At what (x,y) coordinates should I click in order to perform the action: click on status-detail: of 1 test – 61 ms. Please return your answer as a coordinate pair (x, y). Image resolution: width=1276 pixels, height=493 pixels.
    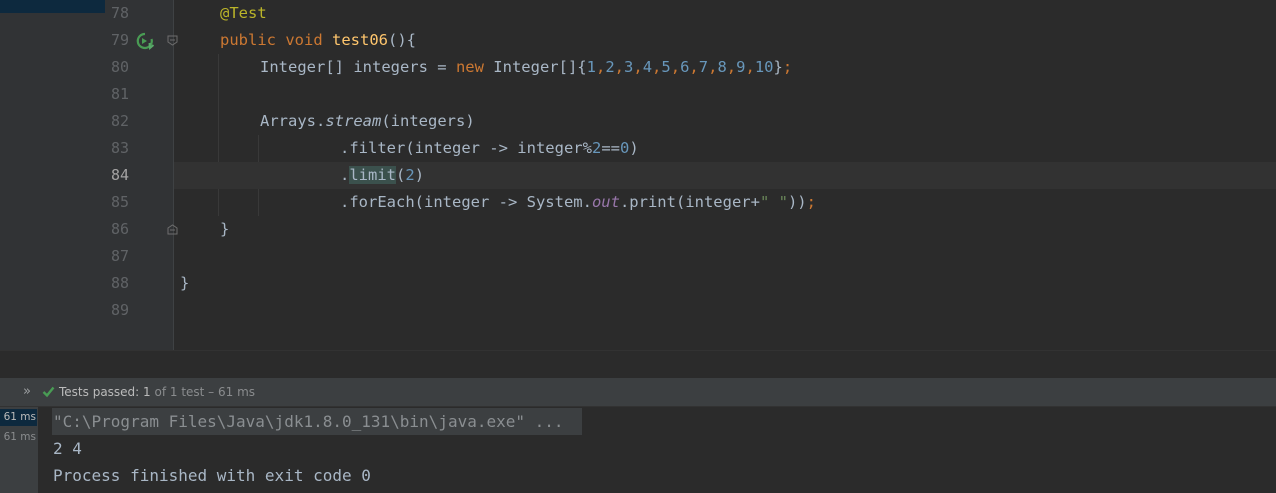
    Looking at the image, I should click on (203, 392).